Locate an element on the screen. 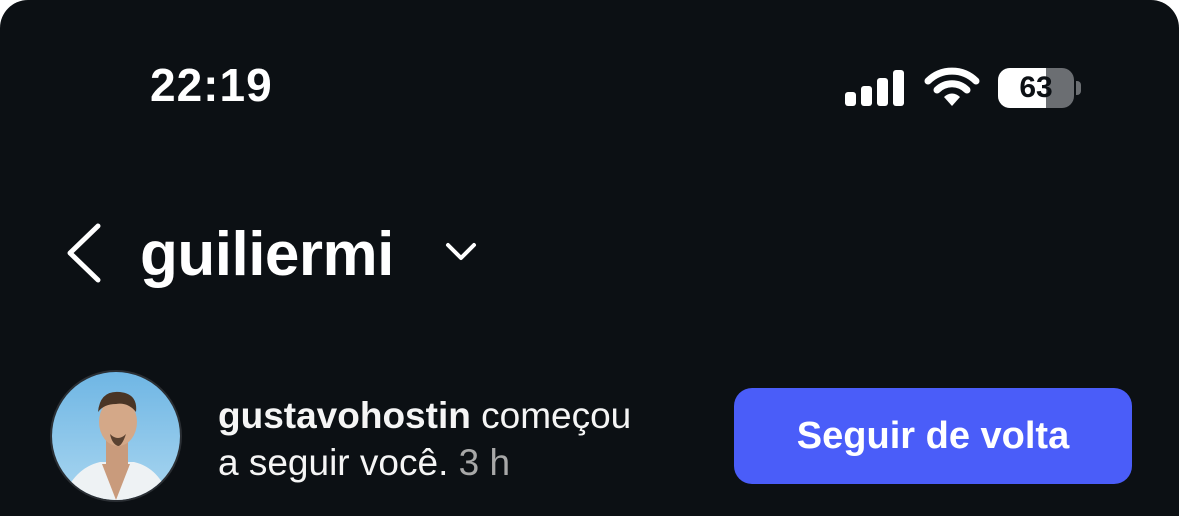 This screenshot has width=1179, height=516. signal-icon is located at coordinates (875, 88).